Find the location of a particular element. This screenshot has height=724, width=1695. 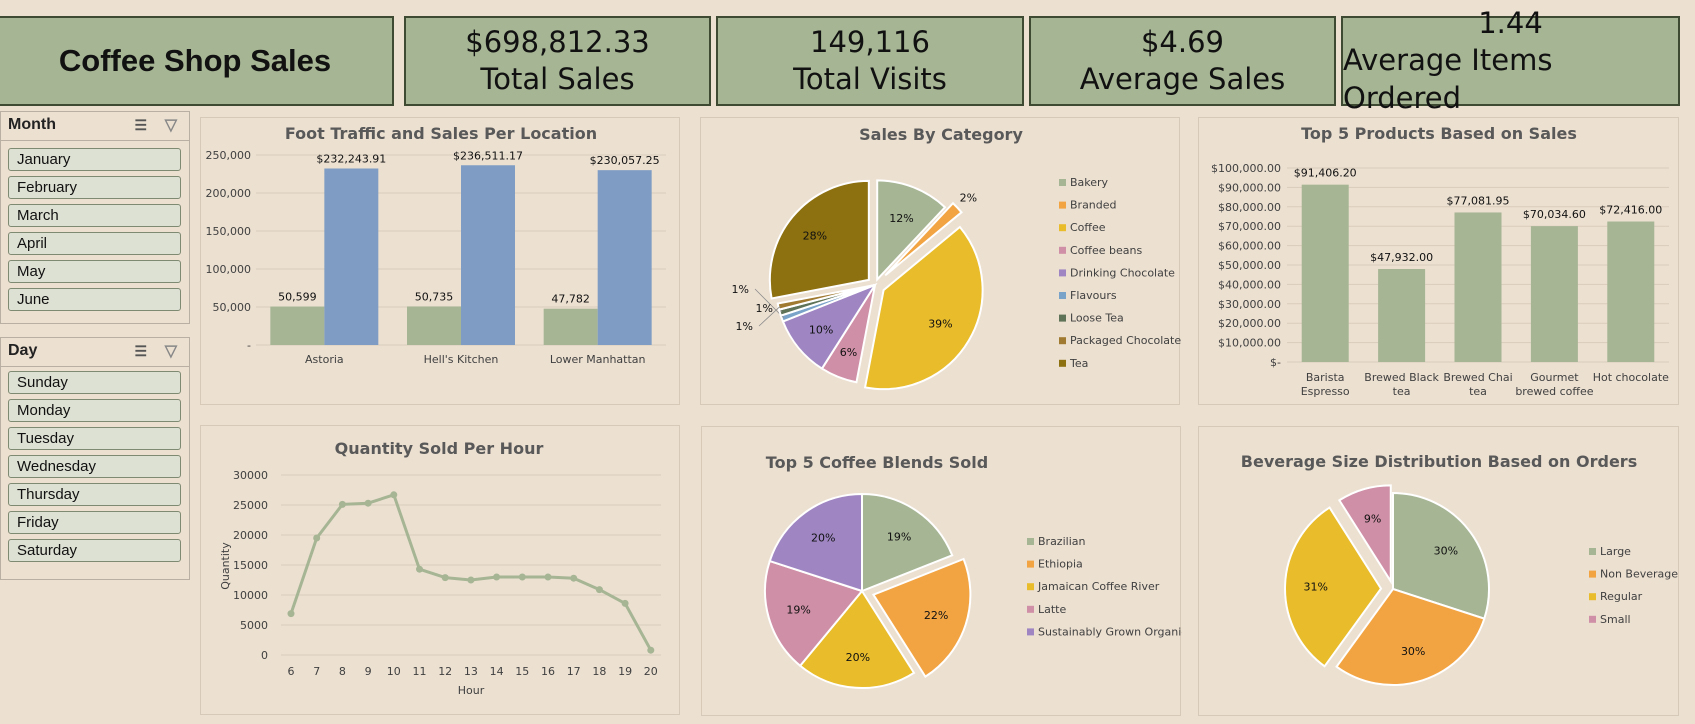

data-label: $91,406.20 is located at coordinates (1325, 173).